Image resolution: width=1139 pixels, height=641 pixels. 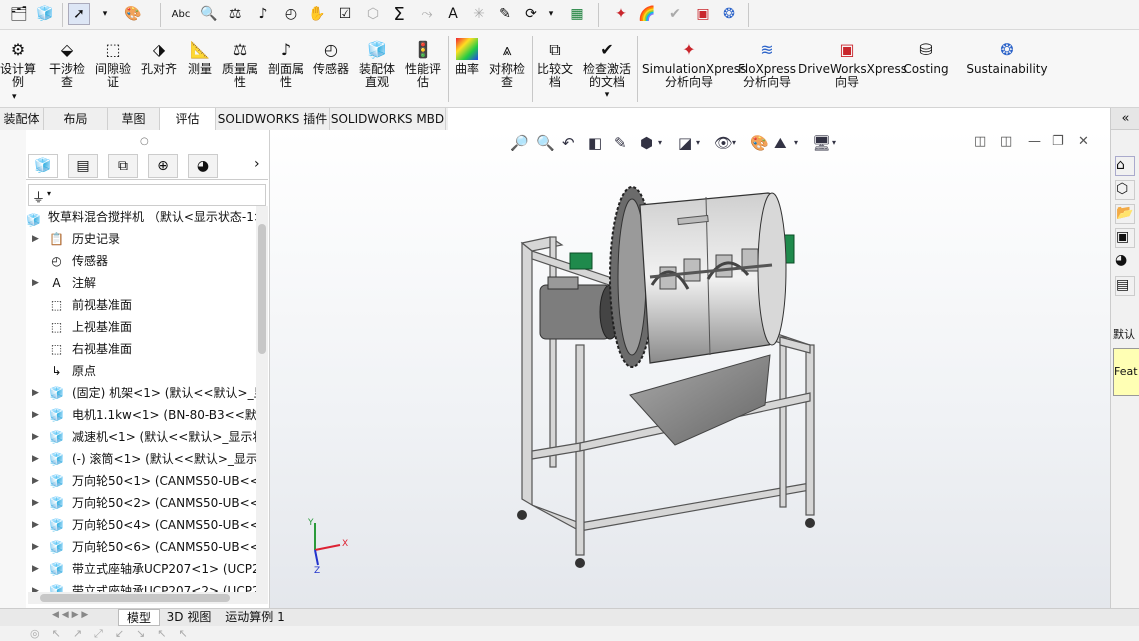 I want to click on display-style-icon: ◪, so click(x=685, y=143).